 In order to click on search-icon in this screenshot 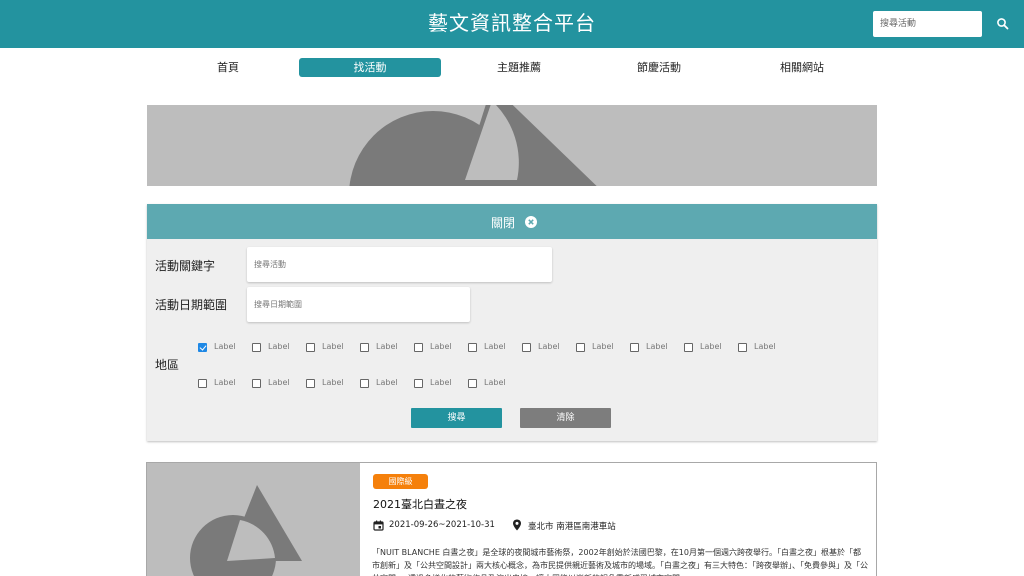, I will do `click(1003, 24)`.